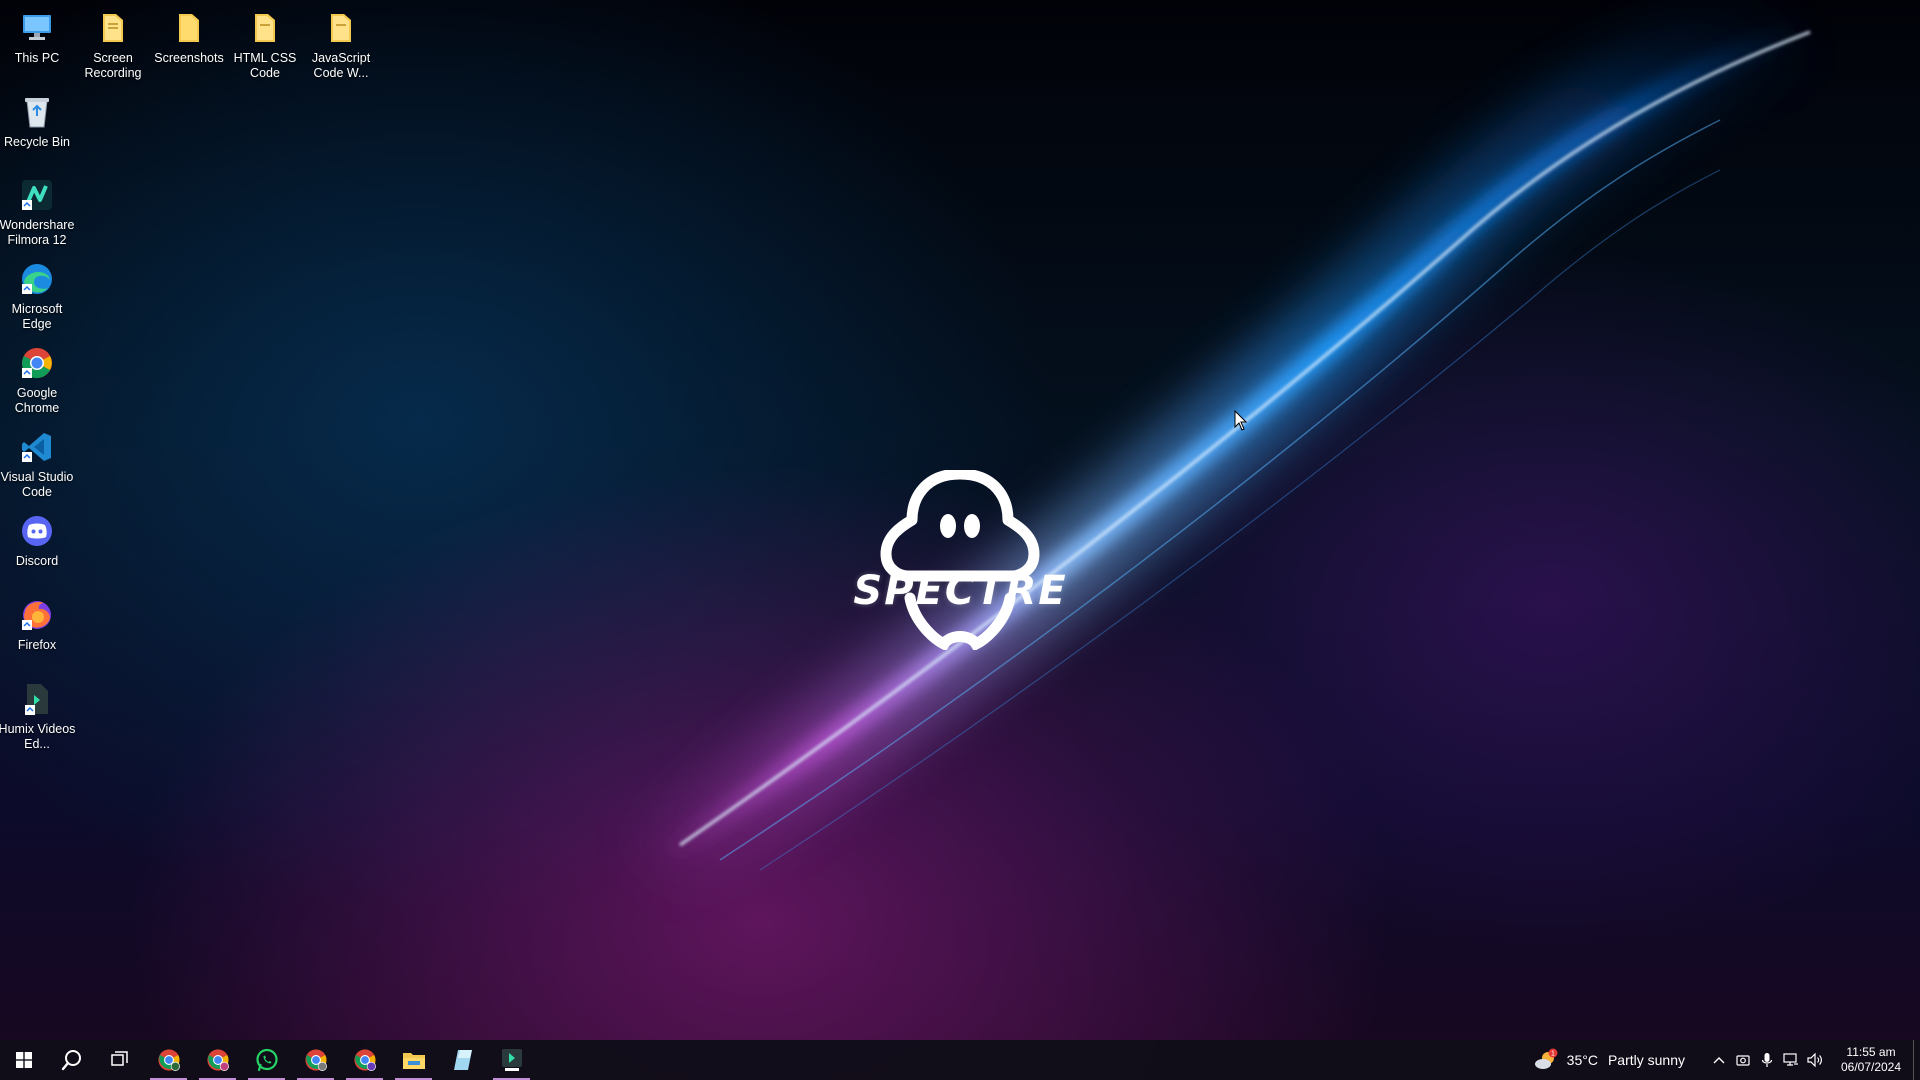  I want to click on desktop-icon-label: Screenshots, so click(189, 58).